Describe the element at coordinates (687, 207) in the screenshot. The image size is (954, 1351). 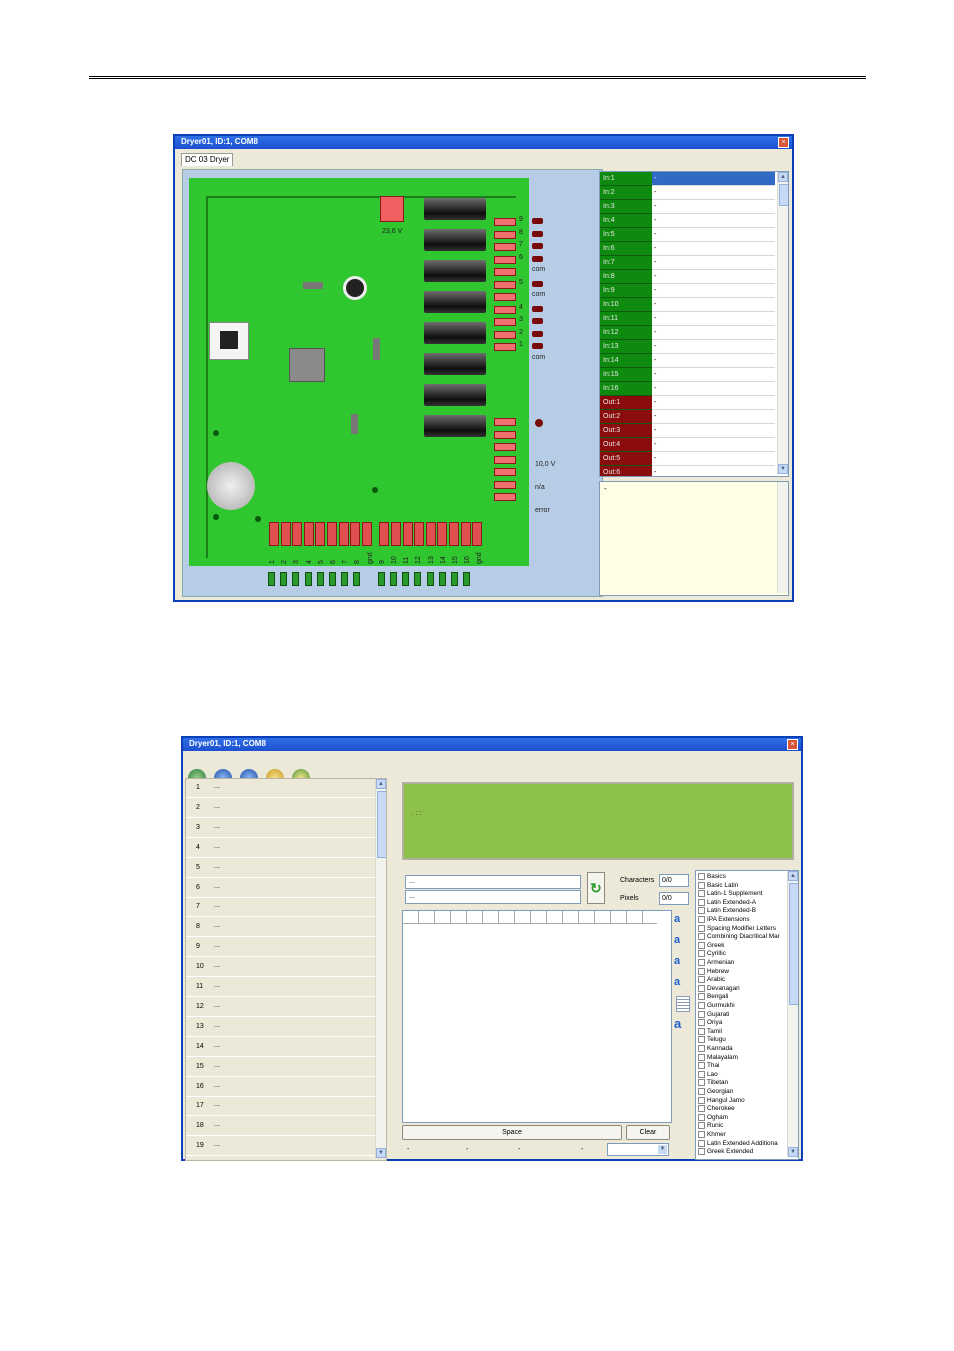
I see `io-row: In:3-` at that location.